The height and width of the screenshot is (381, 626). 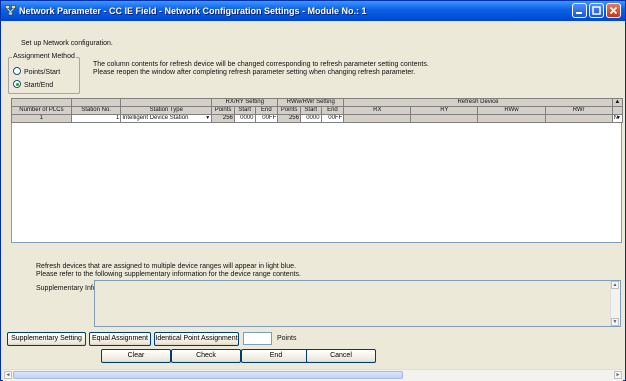 What do you see at coordinates (120, 339) in the screenshot?
I see `equal-assignment-button: Equal Assignment` at bounding box center [120, 339].